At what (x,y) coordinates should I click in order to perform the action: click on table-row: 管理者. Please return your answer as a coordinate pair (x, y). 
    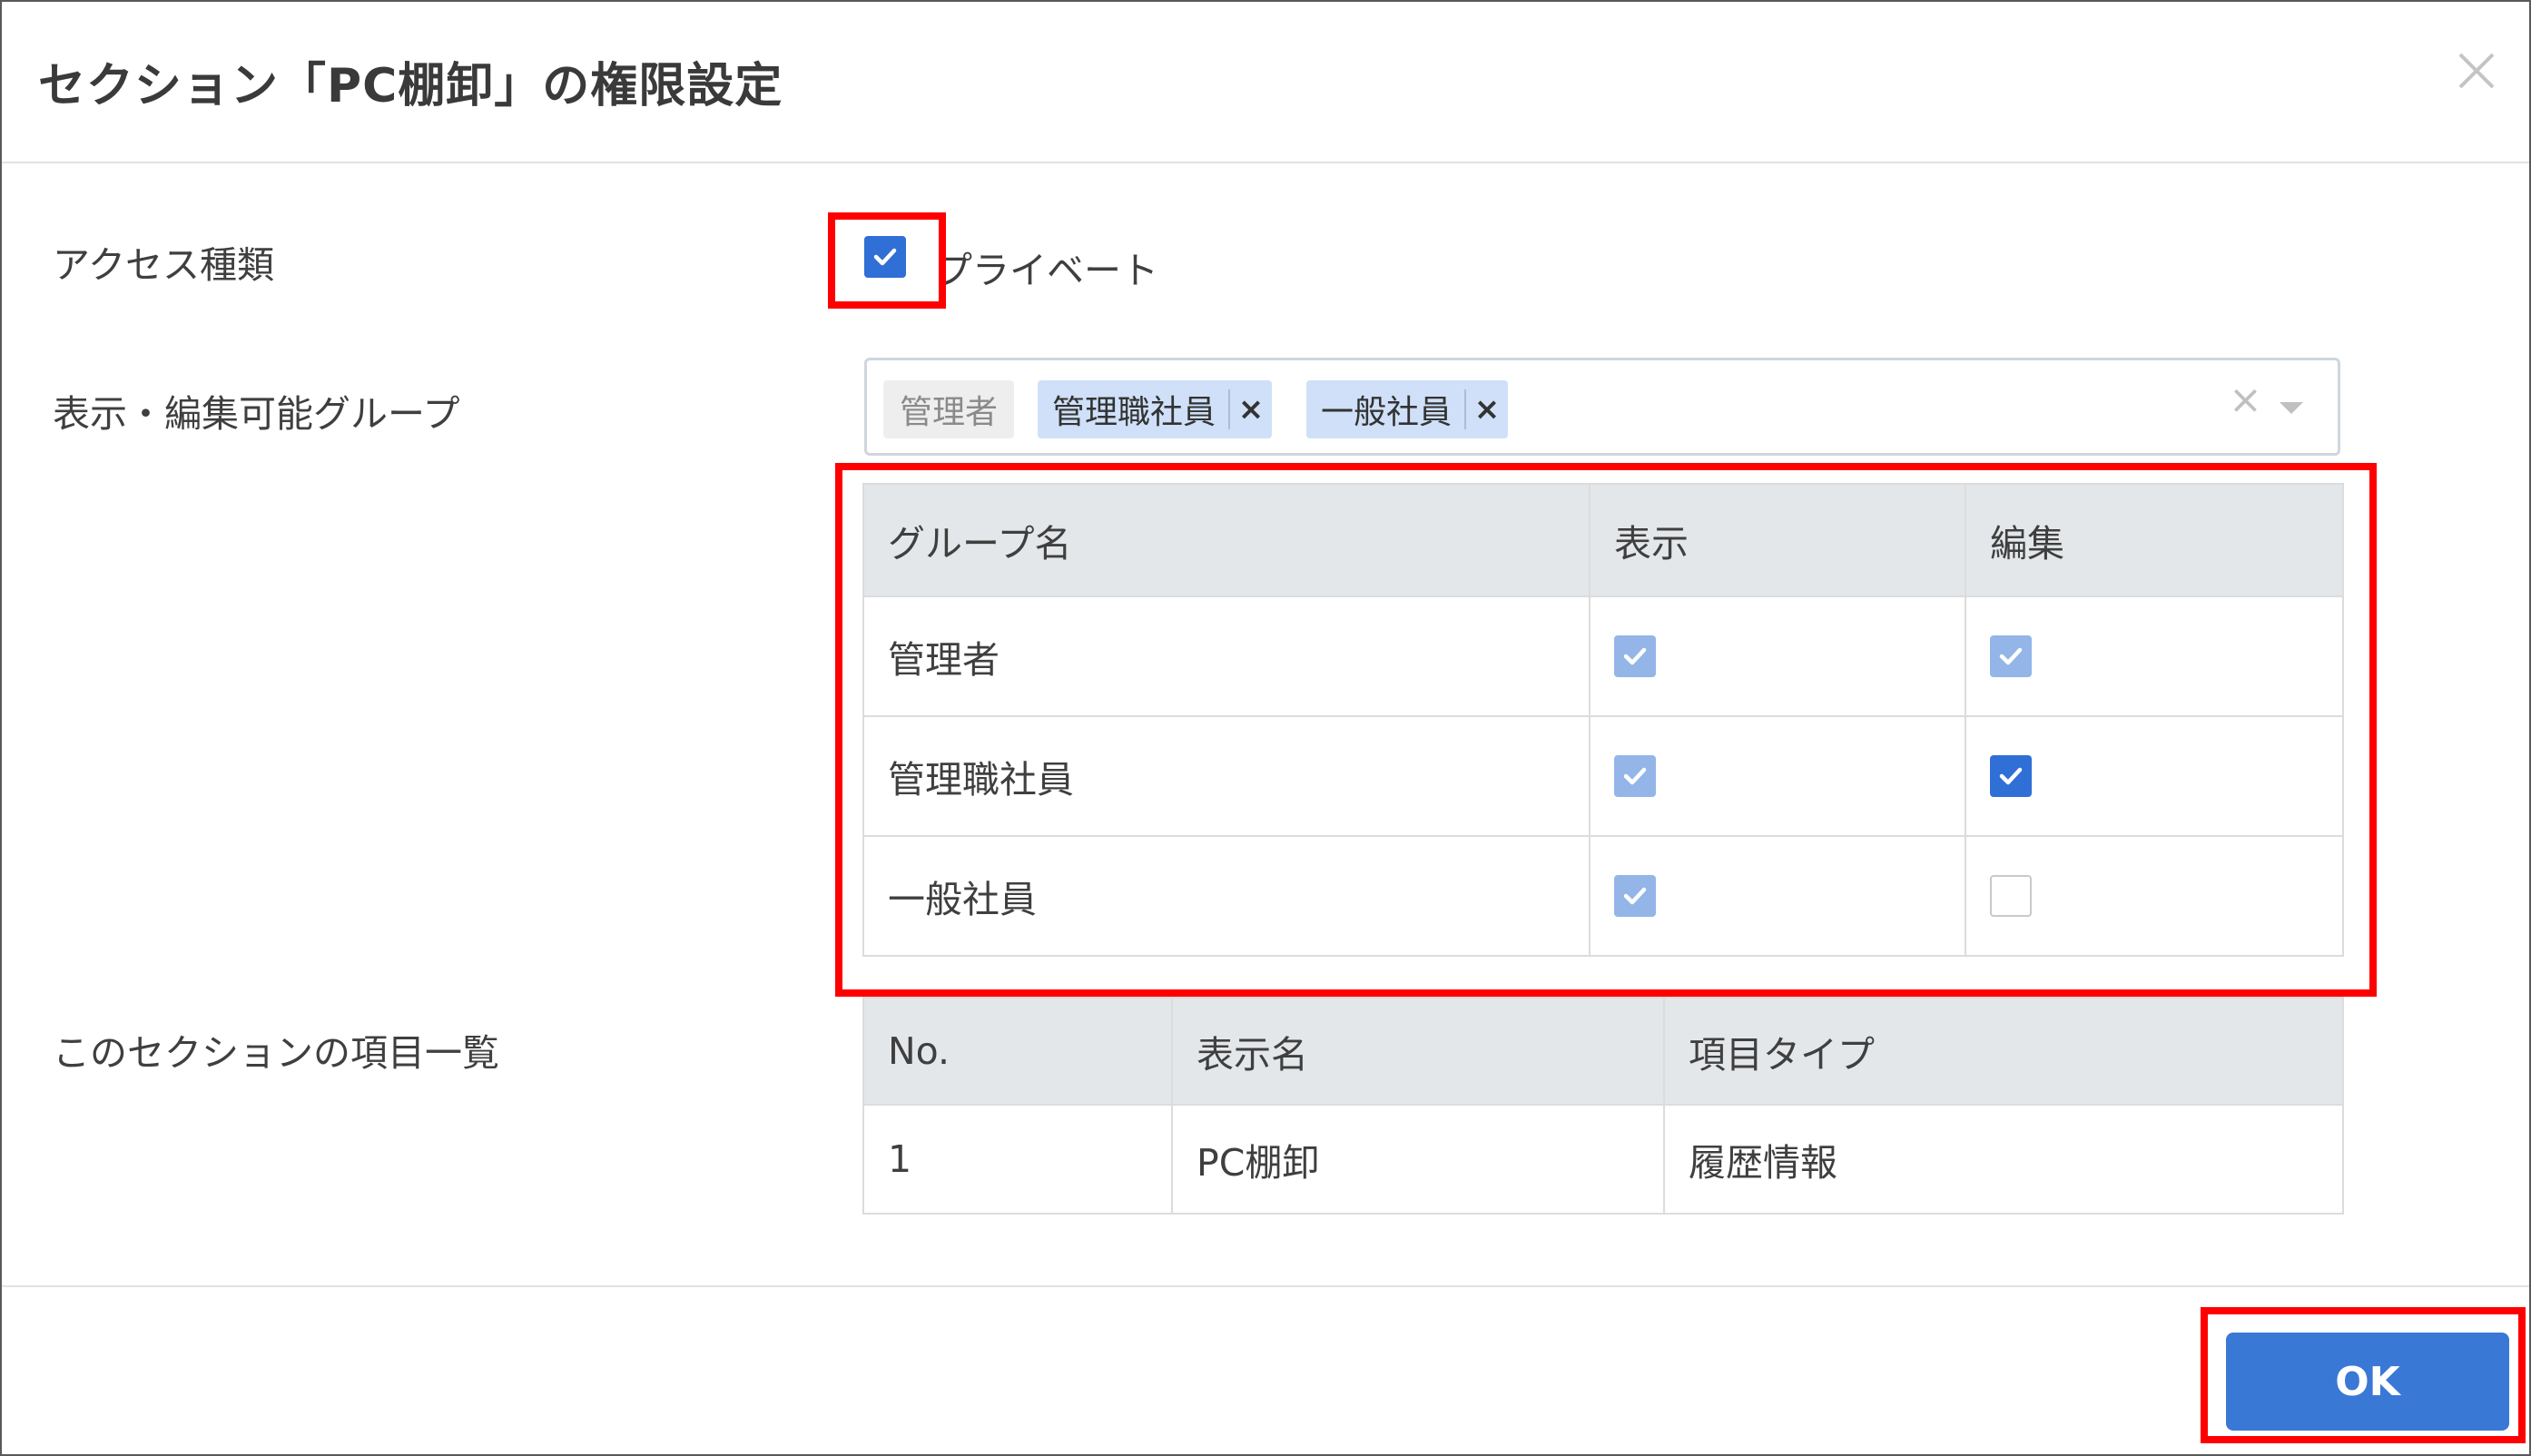
    Looking at the image, I should click on (1603, 656).